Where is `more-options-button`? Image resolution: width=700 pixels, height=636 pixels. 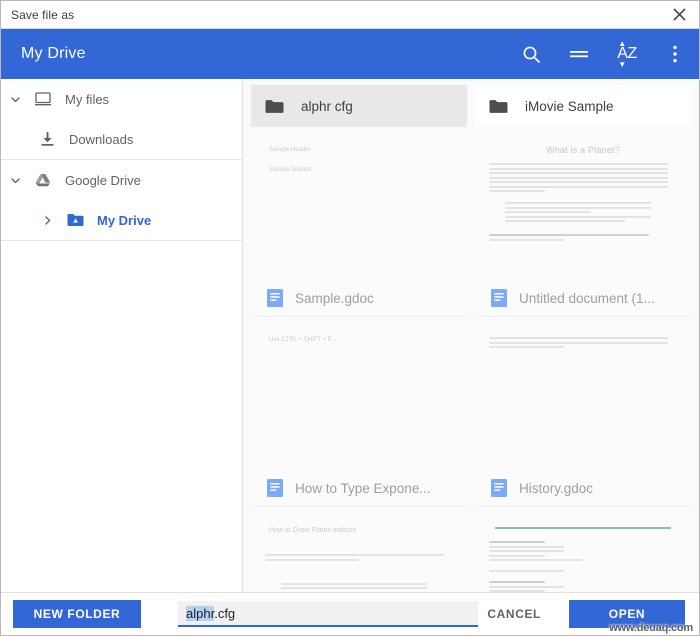 more-options-button is located at coordinates (675, 54).